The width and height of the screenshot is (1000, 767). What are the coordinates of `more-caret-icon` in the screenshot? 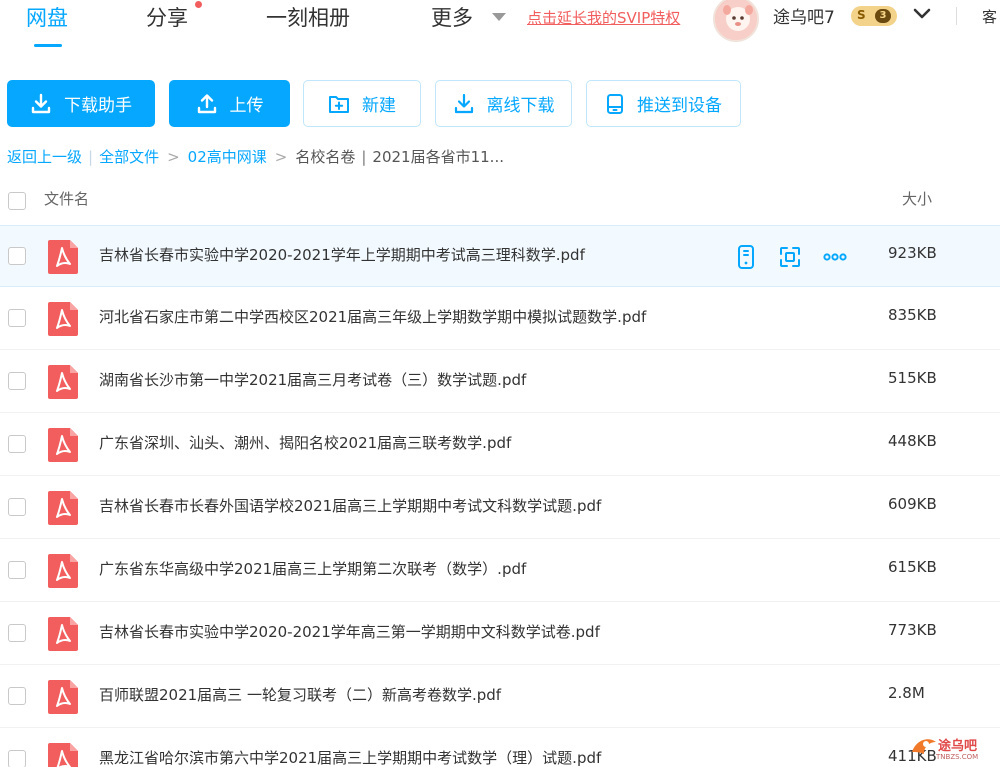 It's located at (499, 17).